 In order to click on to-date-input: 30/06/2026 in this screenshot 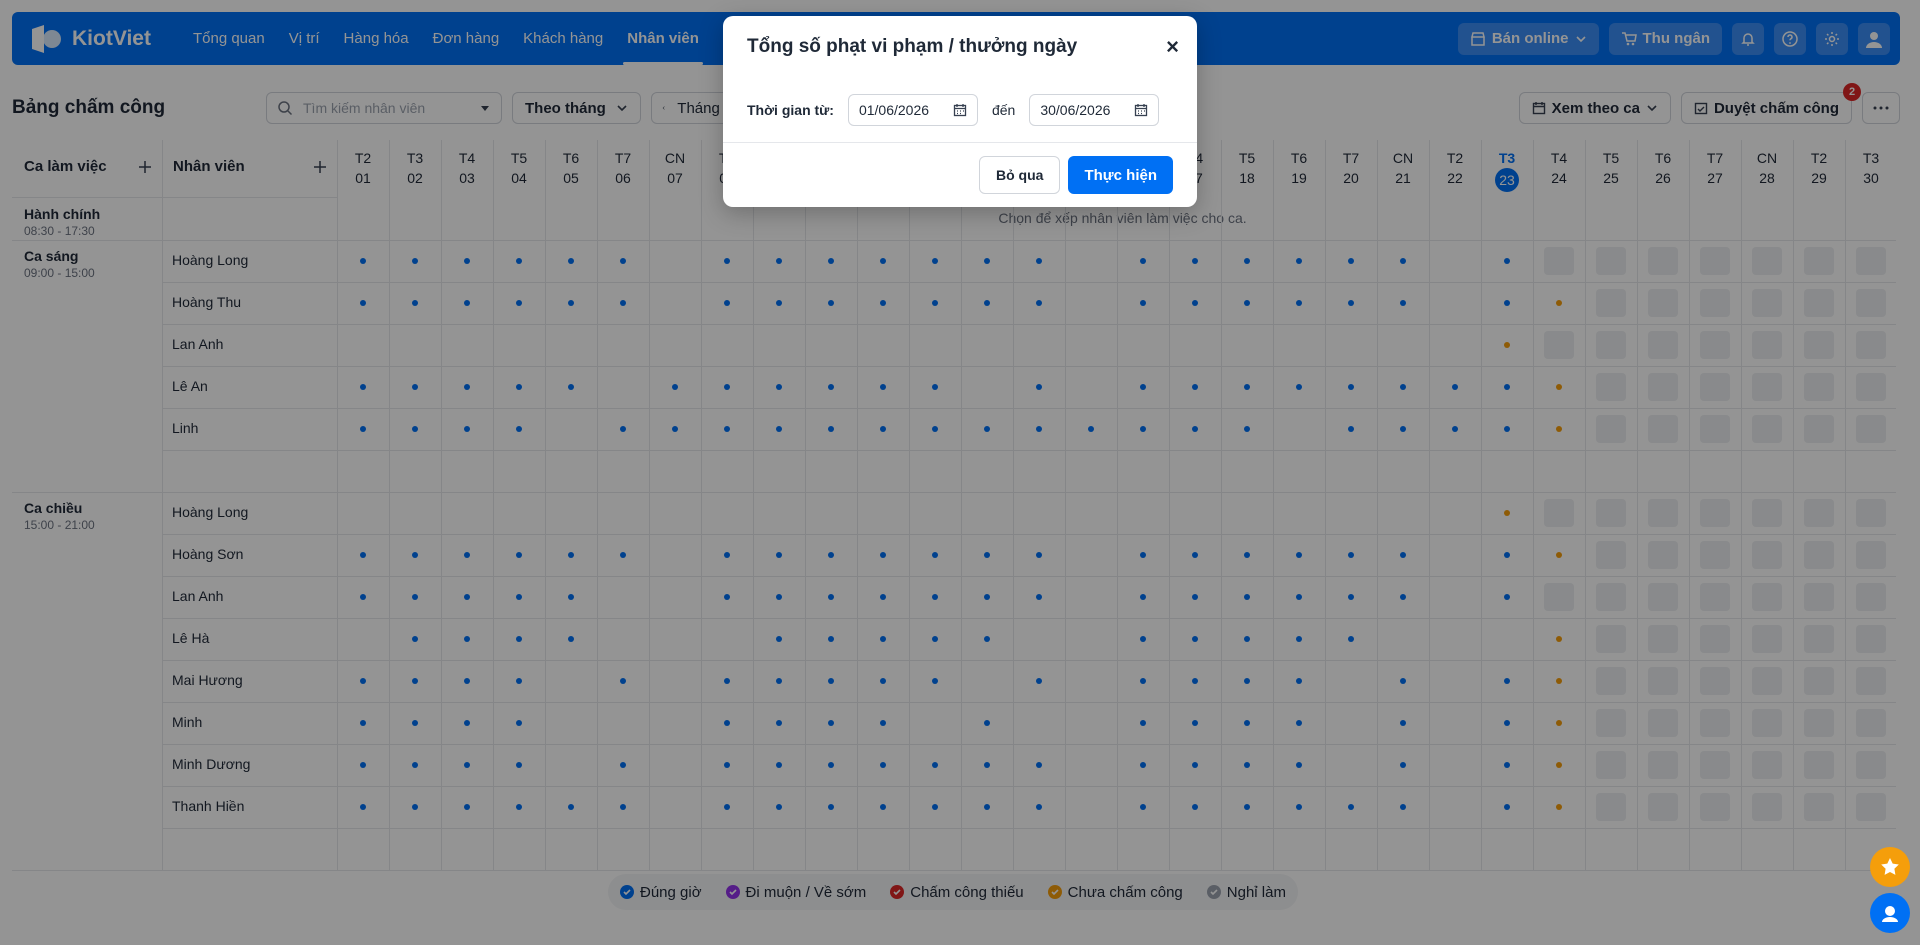, I will do `click(1094, 110)`.